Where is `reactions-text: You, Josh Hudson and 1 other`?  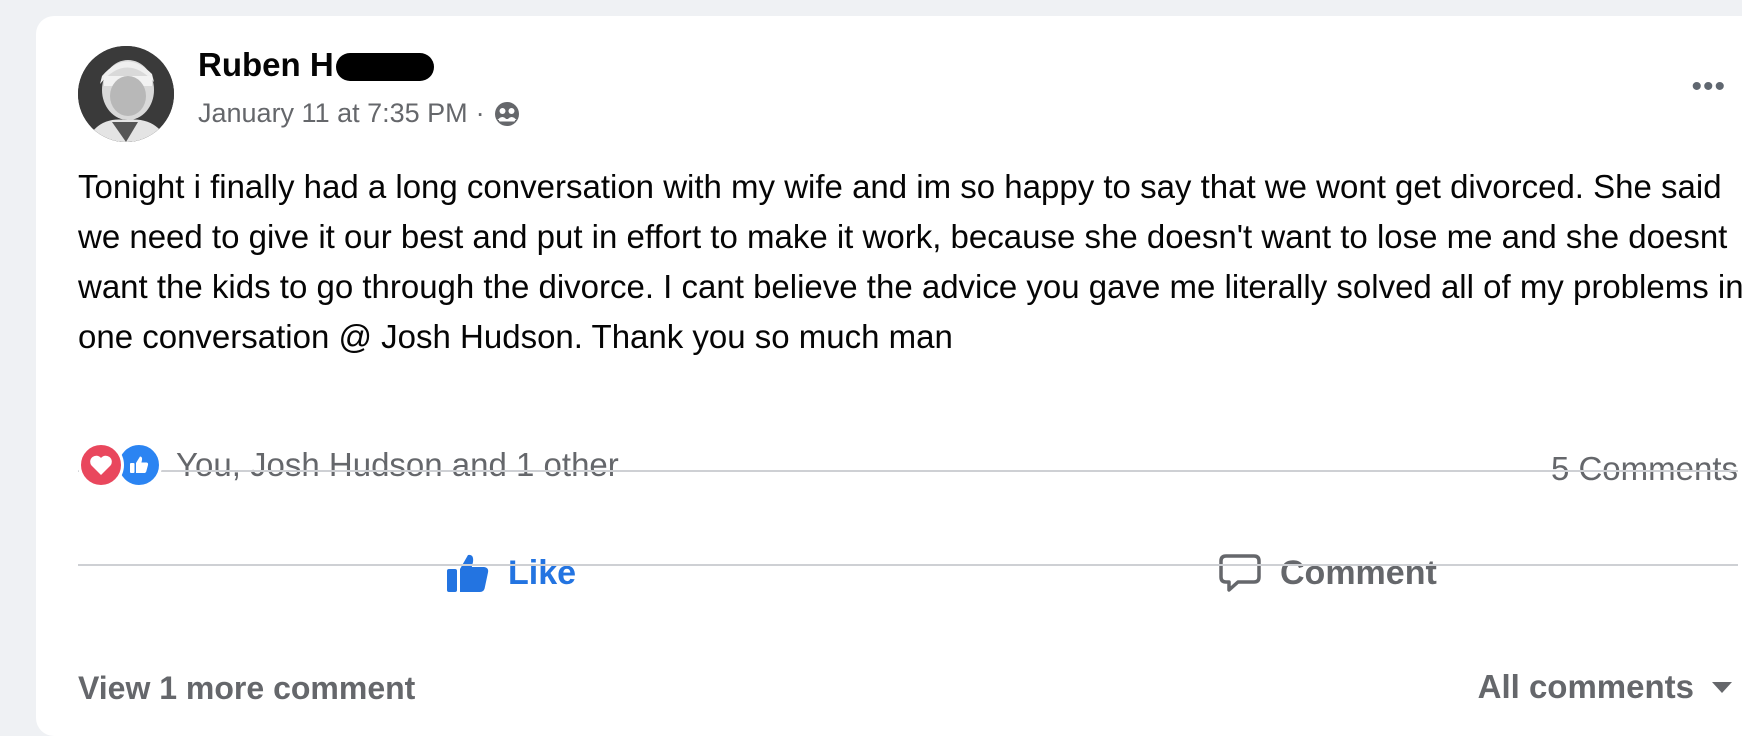
reactions-text: You, Josh Hudson and 1 other is located at coordinates (397, 465).